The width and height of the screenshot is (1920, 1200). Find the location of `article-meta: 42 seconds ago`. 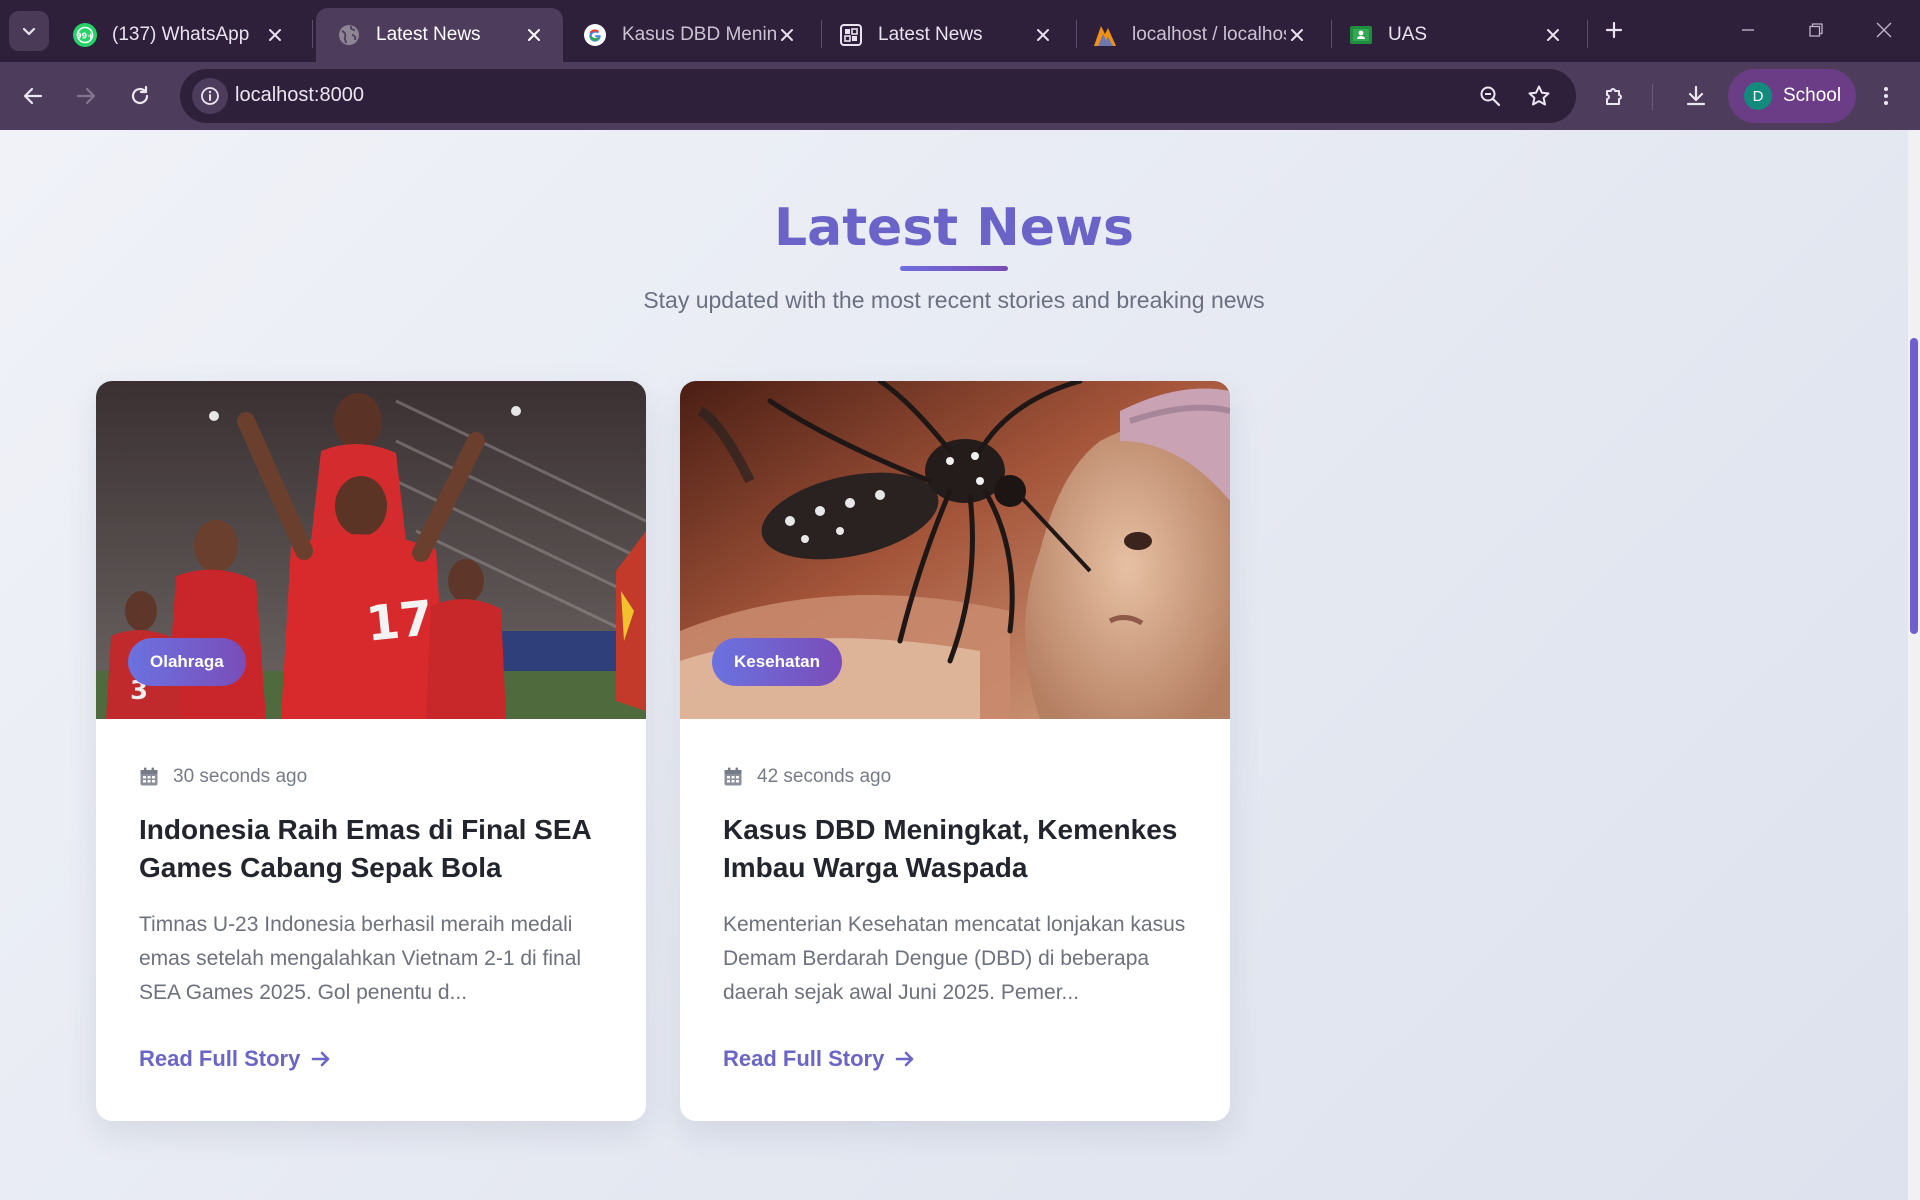

article-meta: 42 seconds ago is located at coordinates (807, 777).